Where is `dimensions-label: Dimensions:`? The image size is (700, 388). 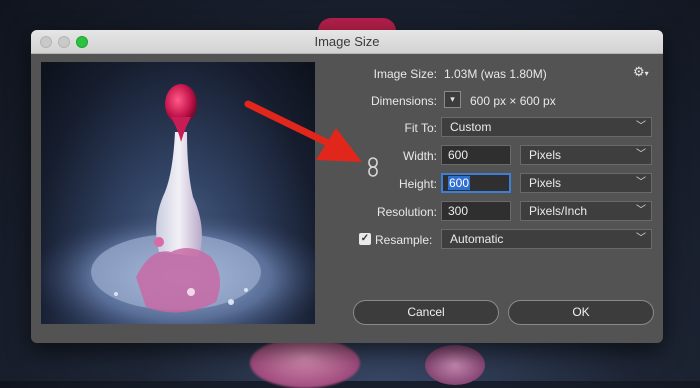
dimensions-label: Dimensions: is located at coordinates (403, 101).